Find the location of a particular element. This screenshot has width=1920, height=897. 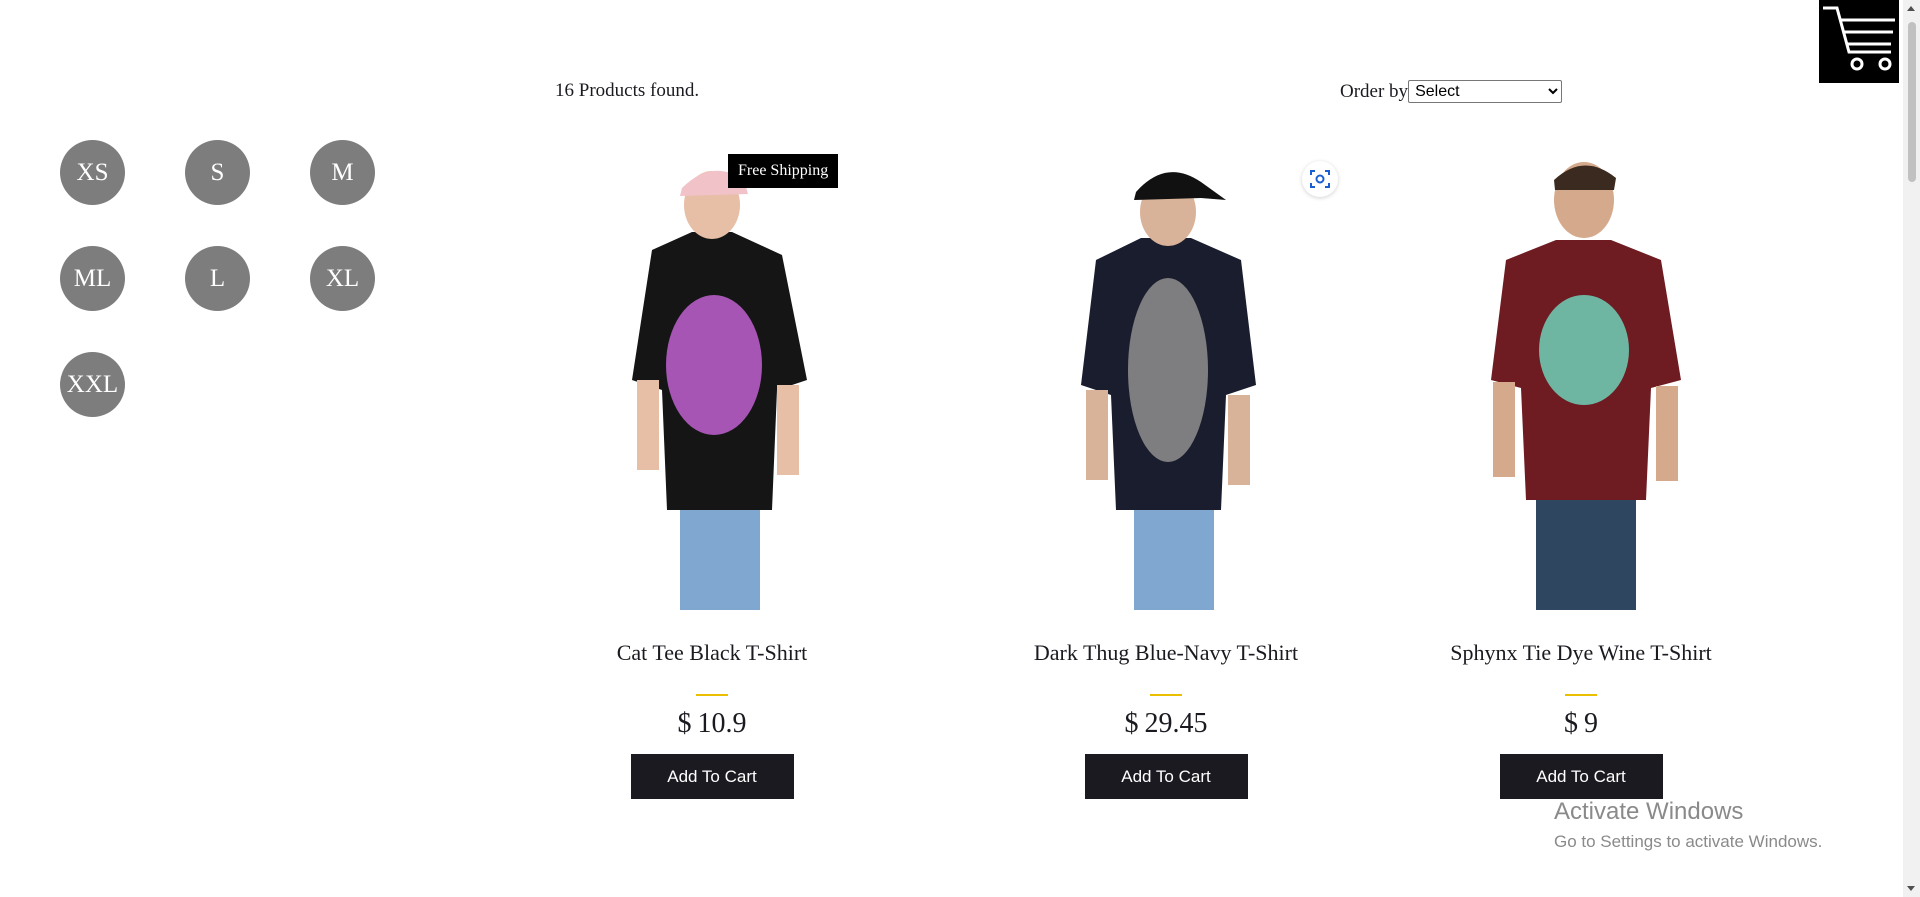

free-shipping-badge: Free Shipping is located at coordinates (783, 171).